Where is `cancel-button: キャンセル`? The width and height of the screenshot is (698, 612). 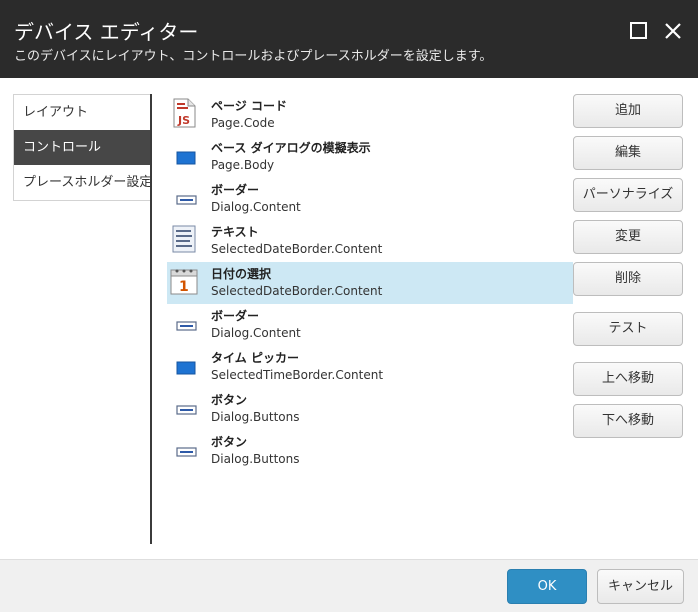 cancel-button: キャンセル is located at coordinates (640, 586).